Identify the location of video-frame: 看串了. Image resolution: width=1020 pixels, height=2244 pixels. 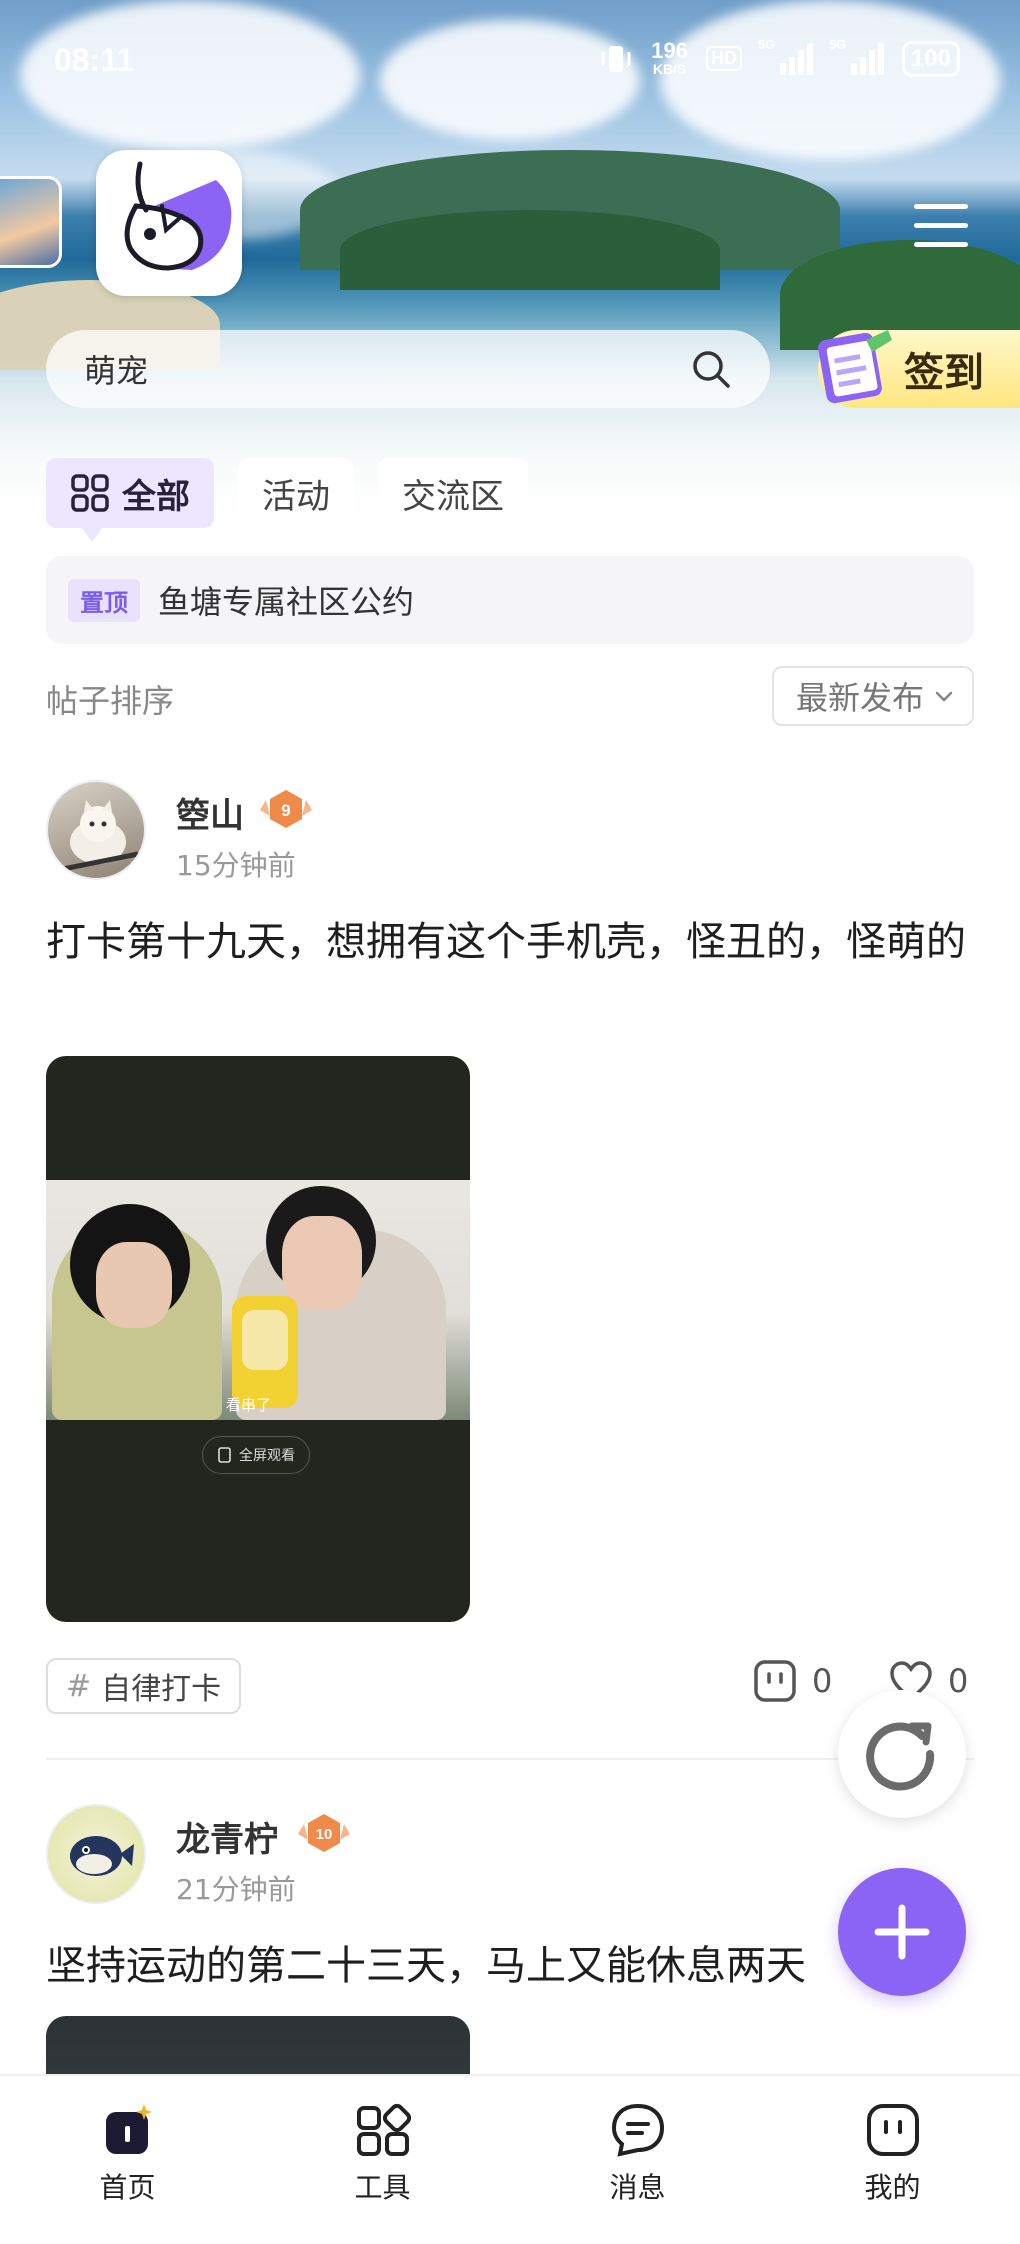
(258, 1300).